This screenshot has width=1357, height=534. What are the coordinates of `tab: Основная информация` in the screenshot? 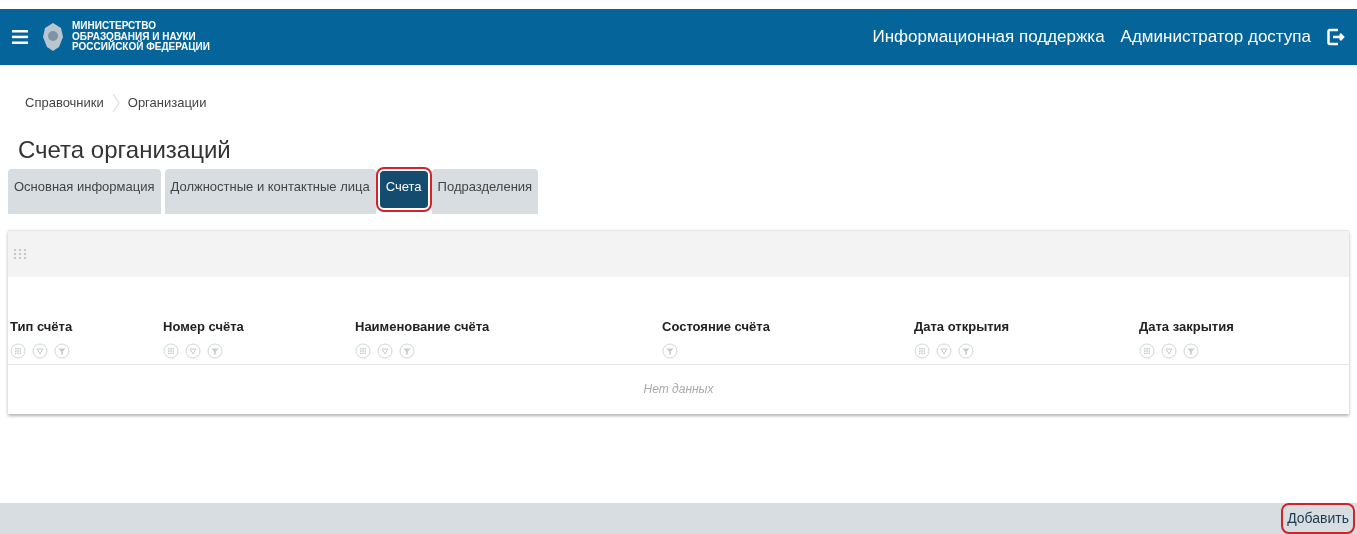 It's located at (84, 191).